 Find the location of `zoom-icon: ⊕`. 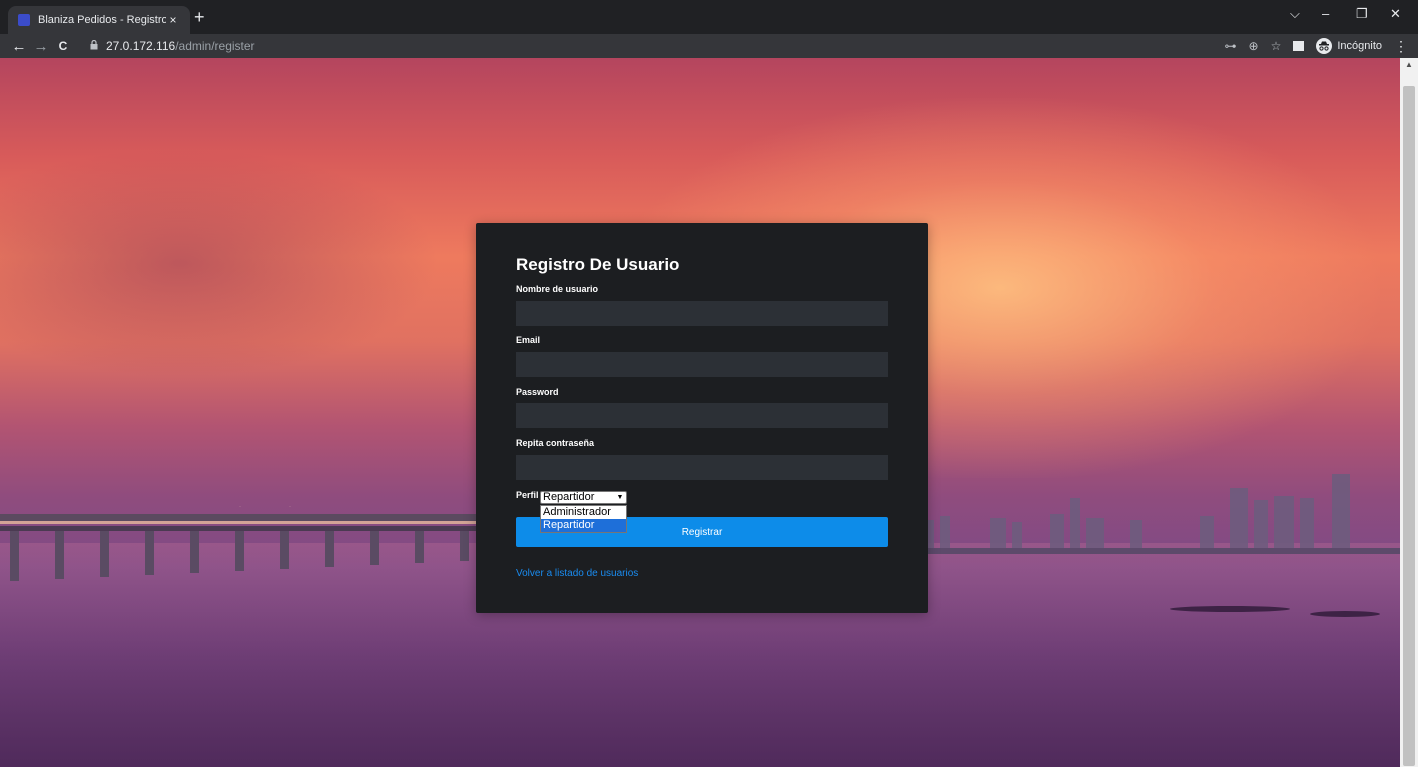

zoom-icon: ⊕ is located at coordinates (1254, 46).